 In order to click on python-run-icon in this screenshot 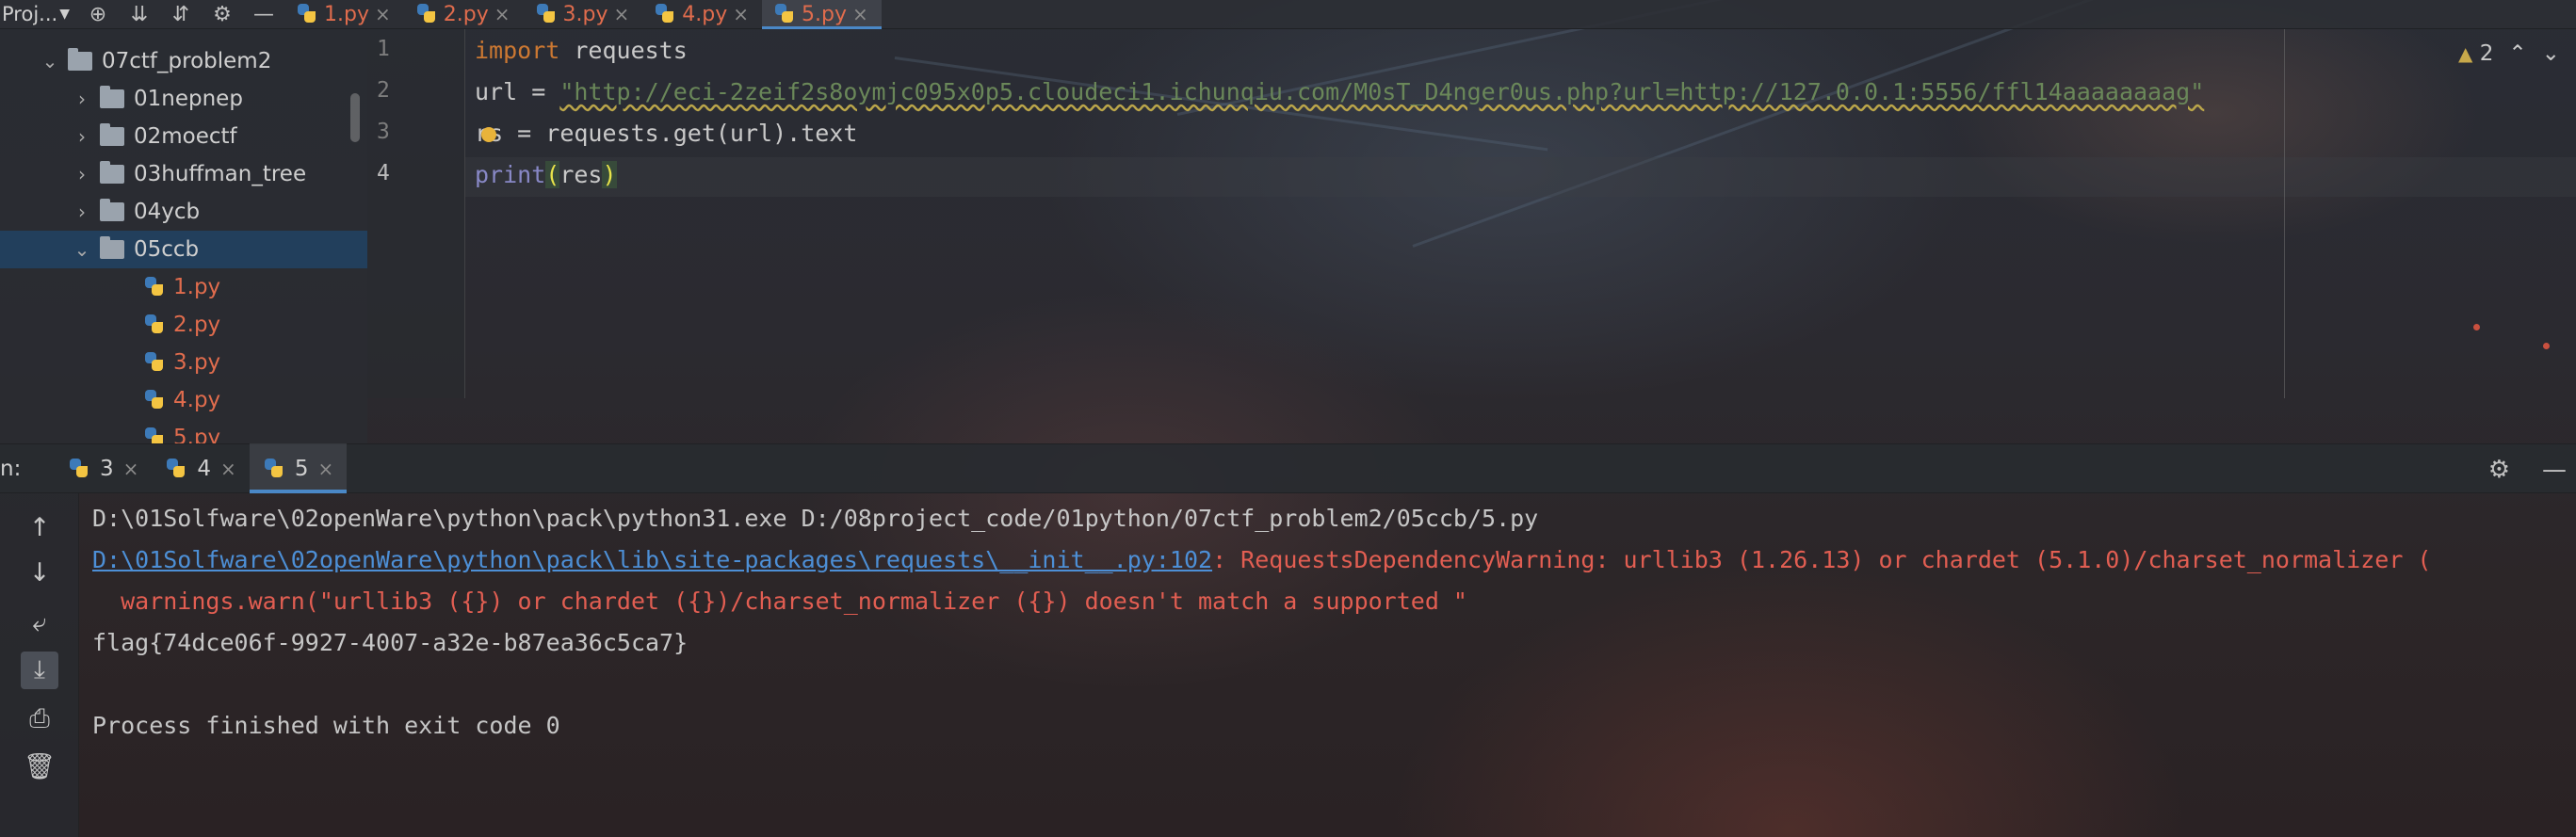, I will do `click(176, 469)`.